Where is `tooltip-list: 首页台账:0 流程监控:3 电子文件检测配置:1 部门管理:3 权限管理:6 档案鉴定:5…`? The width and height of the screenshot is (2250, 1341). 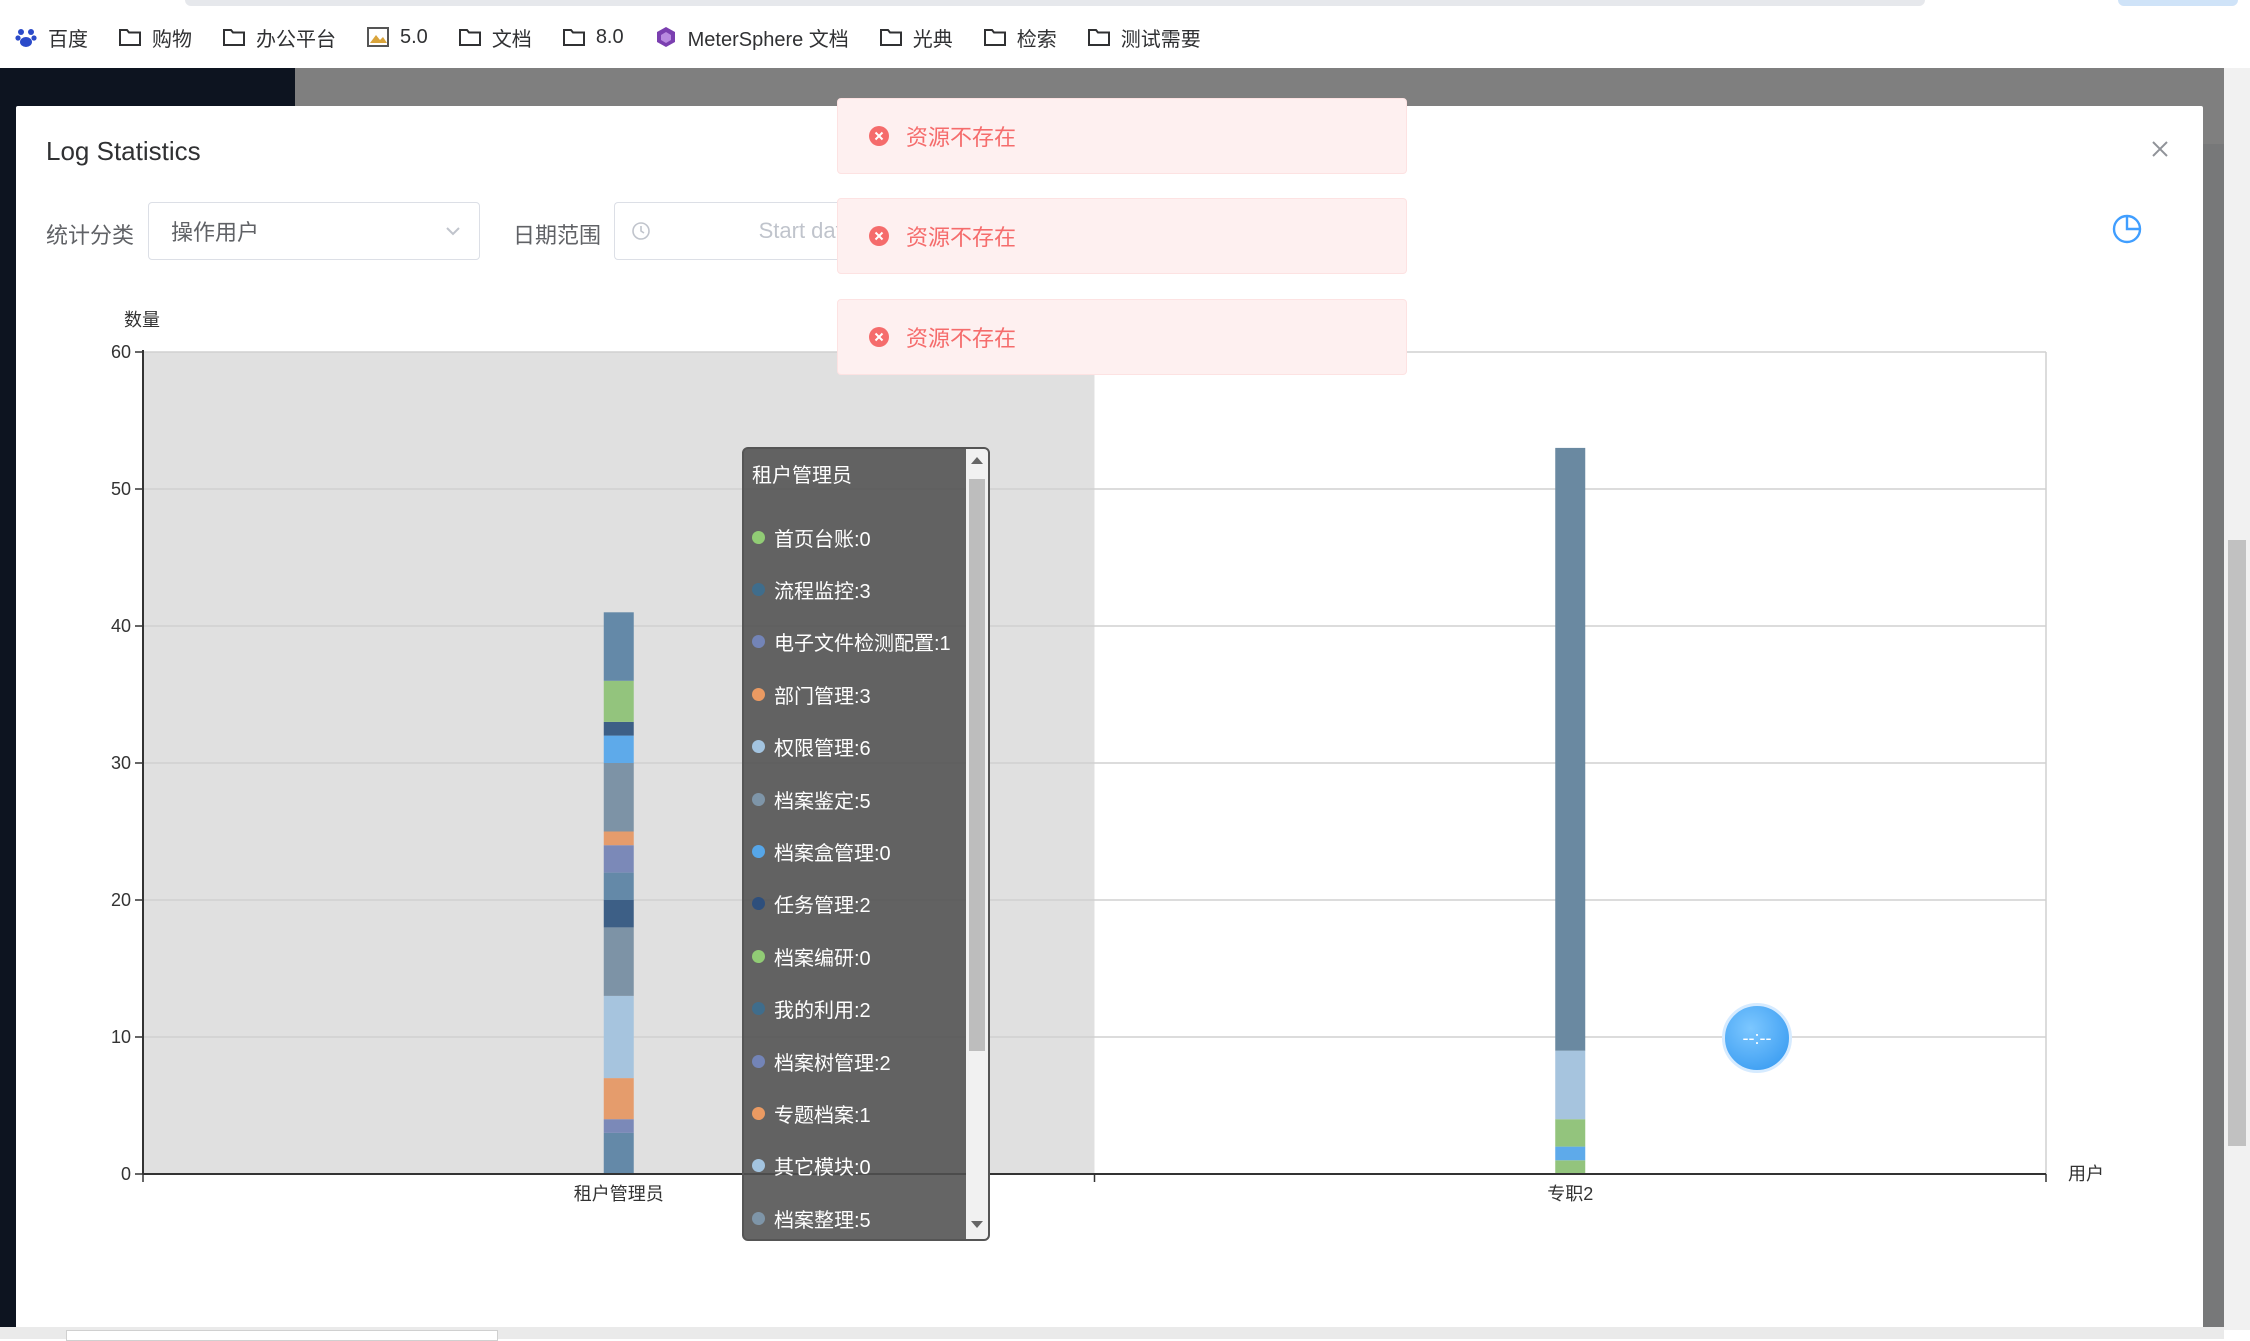 tooltip-list: 首页台账:0 流程监控:3 电子文件检测配置:1 部门管理:3 权限管理:6 档案鉴定:5… is located at coordinates (859, 875).